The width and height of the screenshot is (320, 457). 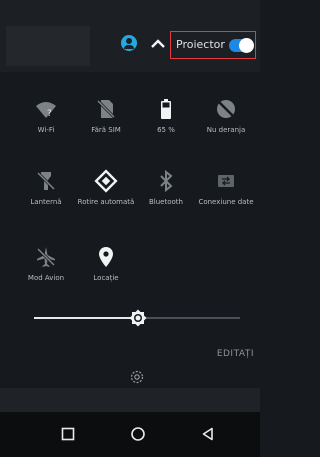 I want to click on do-not-disturb-icon, so click(x=226, y=109).